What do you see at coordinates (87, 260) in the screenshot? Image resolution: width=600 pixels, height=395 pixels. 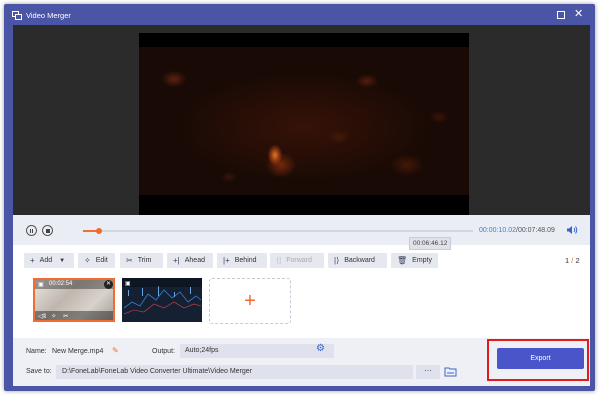 I see `magic-wand-icon: ✧` at bounding box center [87, 260].